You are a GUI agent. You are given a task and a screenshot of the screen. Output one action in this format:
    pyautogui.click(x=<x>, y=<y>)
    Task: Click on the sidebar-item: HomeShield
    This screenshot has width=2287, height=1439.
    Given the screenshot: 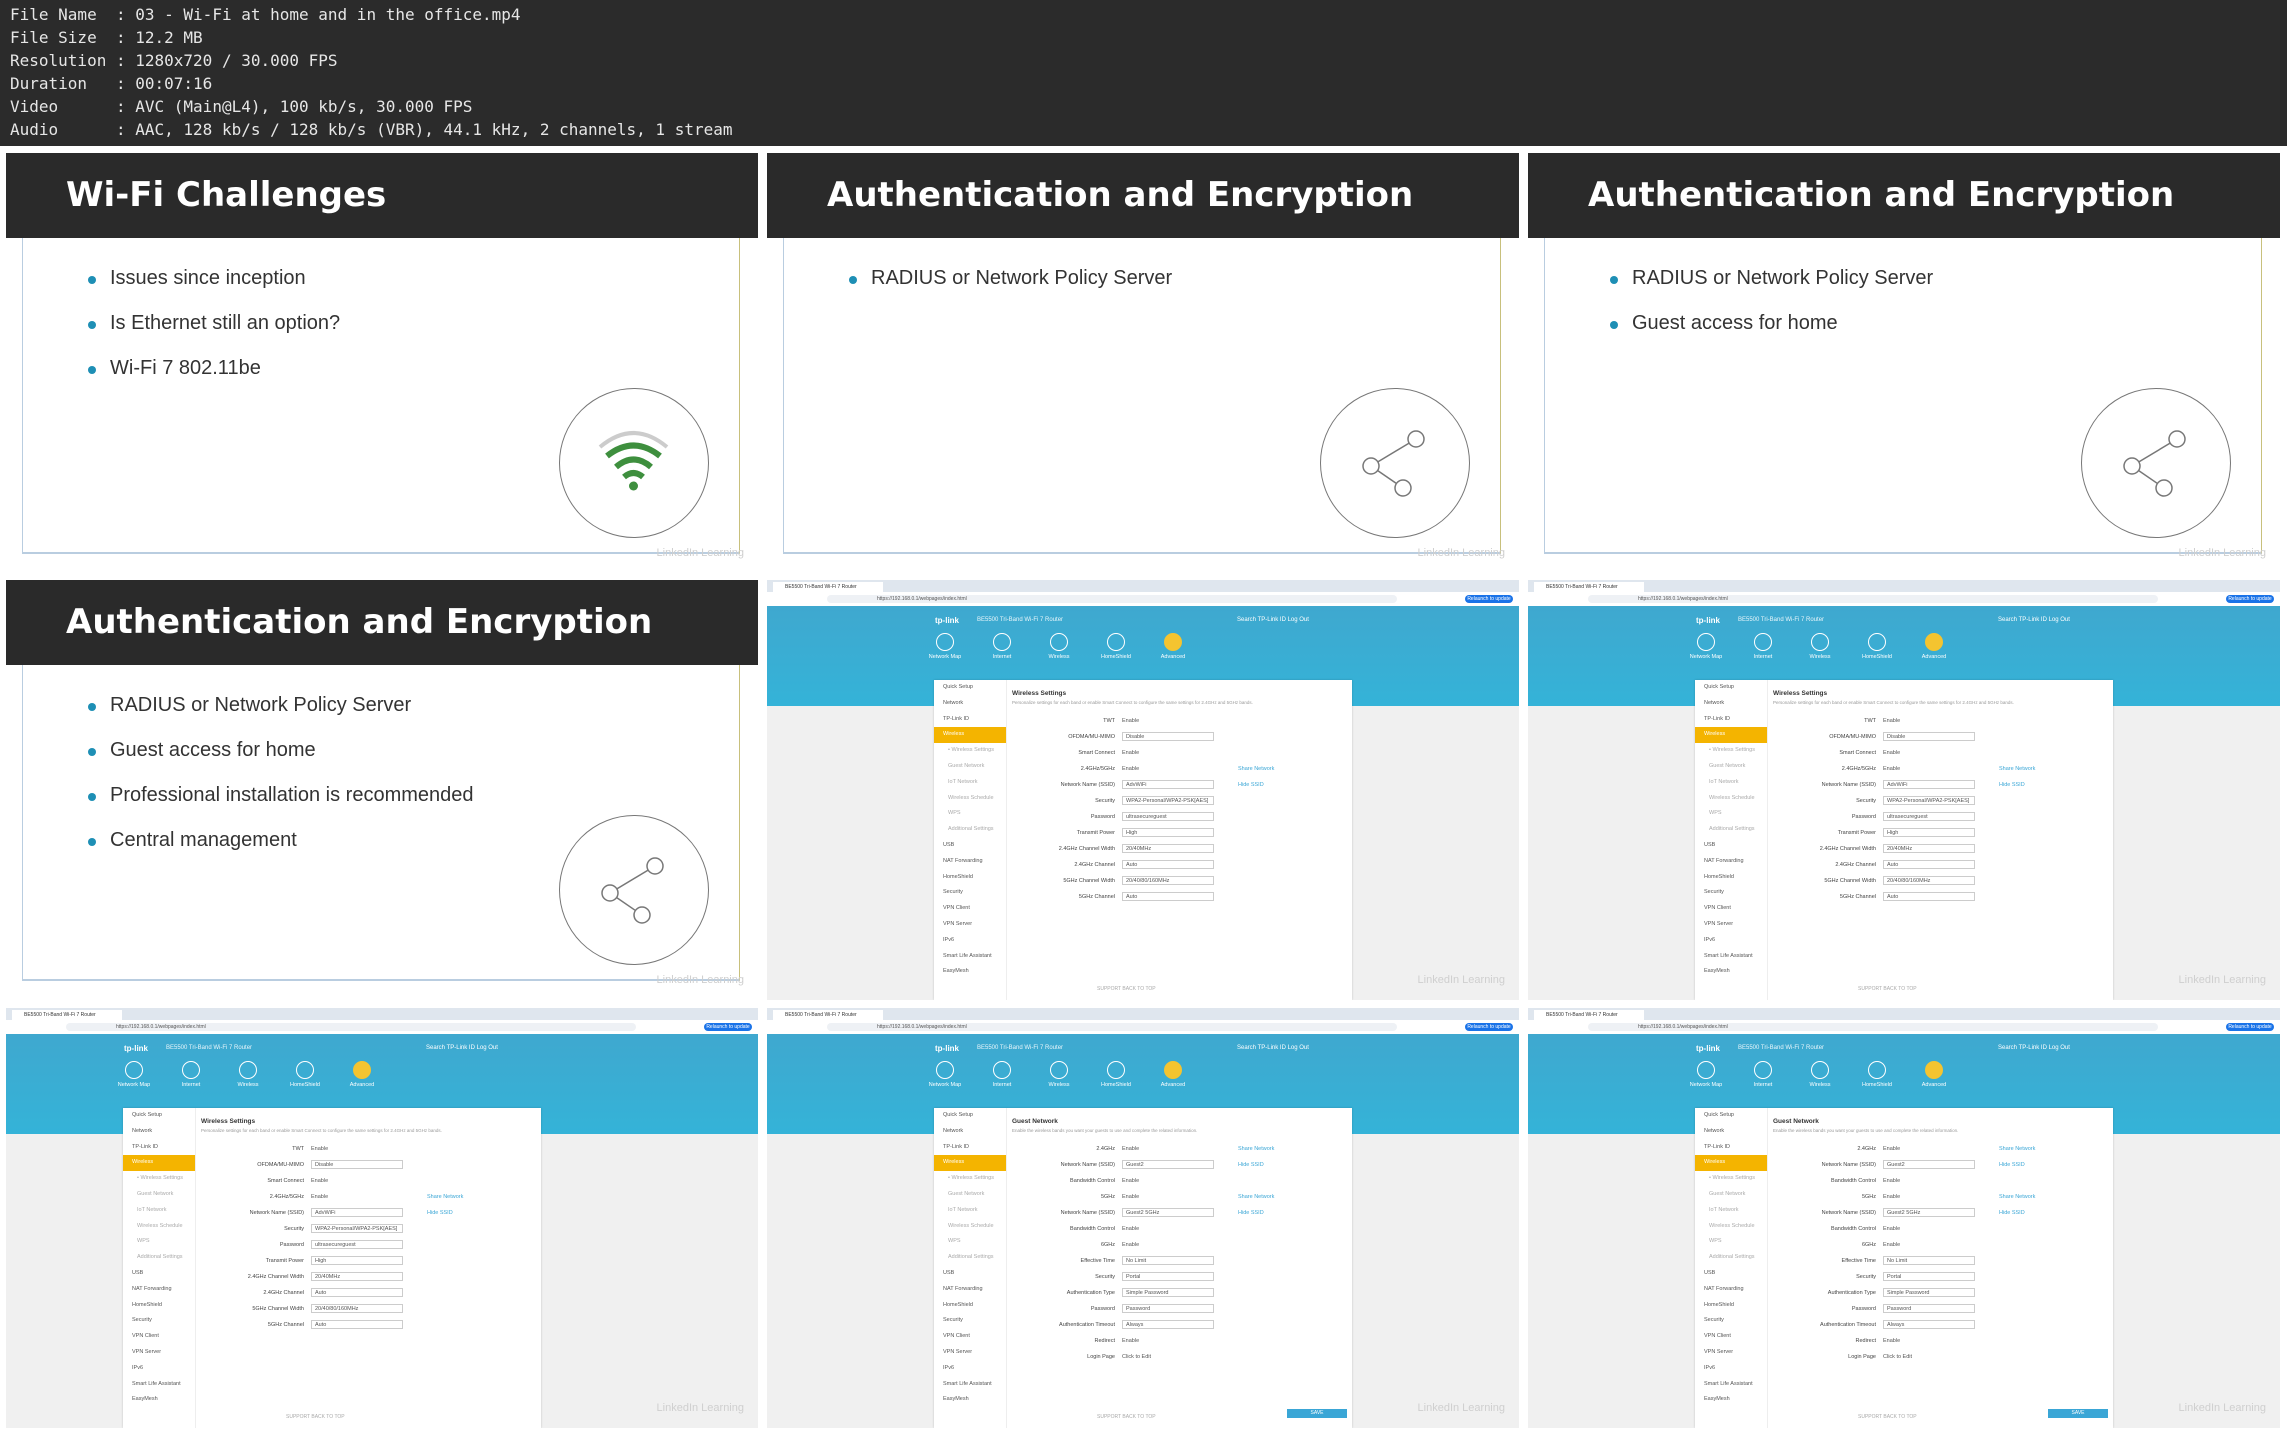 What is the action you would take?
    pyautogui.click(x=159, y=1306)
    